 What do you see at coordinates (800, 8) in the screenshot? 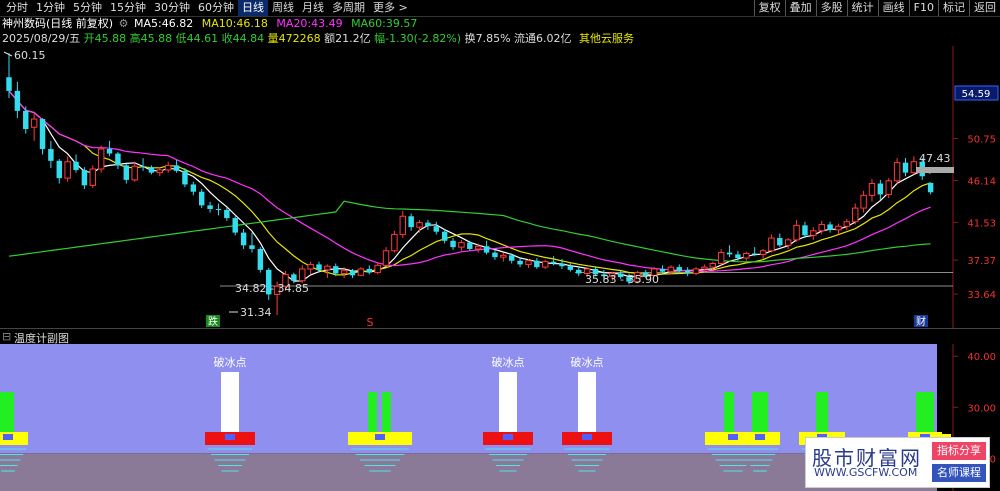
I see `tool-button-1: 叠加` at bounding box center [800, 8].